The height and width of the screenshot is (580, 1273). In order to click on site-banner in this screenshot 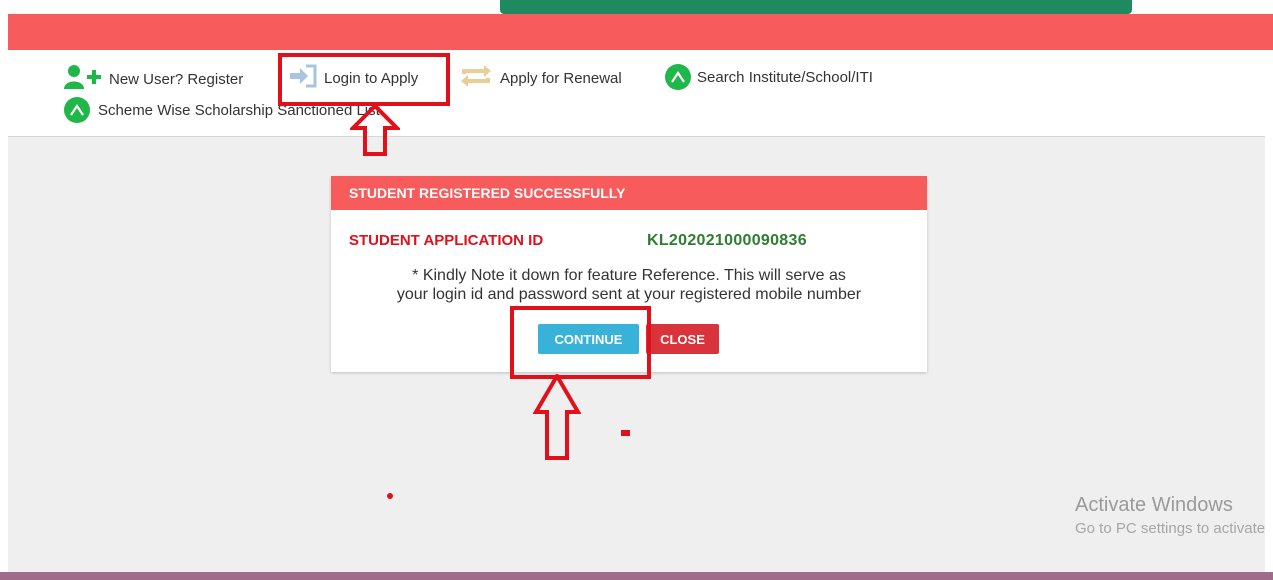, I will do `click(816, 7)`.